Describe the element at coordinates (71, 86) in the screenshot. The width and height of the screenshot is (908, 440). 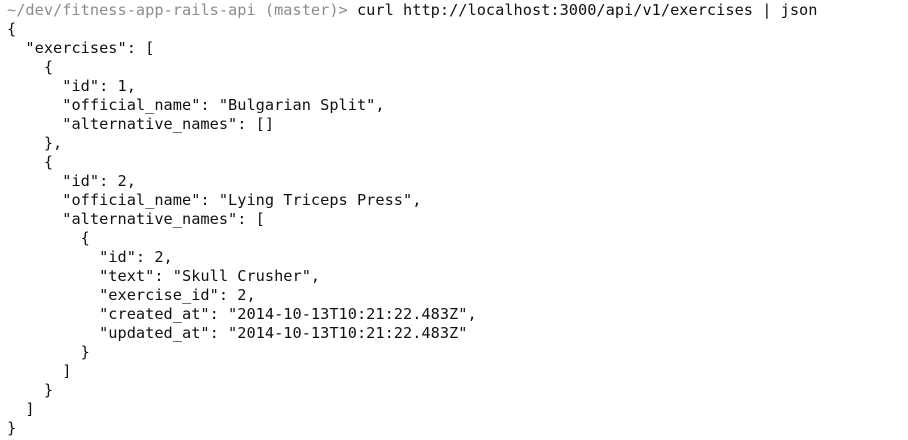
I see `output-line: "id": 1,` at that location.